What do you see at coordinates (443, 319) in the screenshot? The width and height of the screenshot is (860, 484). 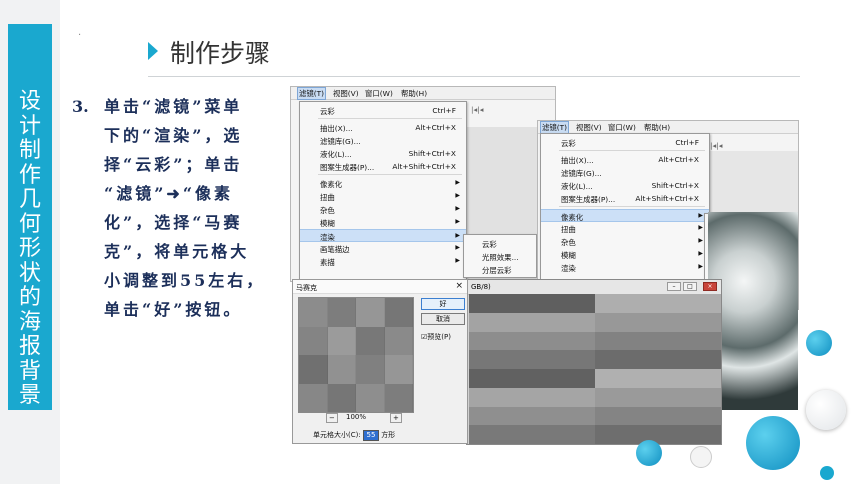 I see `cancel-button: 取消` at bounding box center [443, 319].